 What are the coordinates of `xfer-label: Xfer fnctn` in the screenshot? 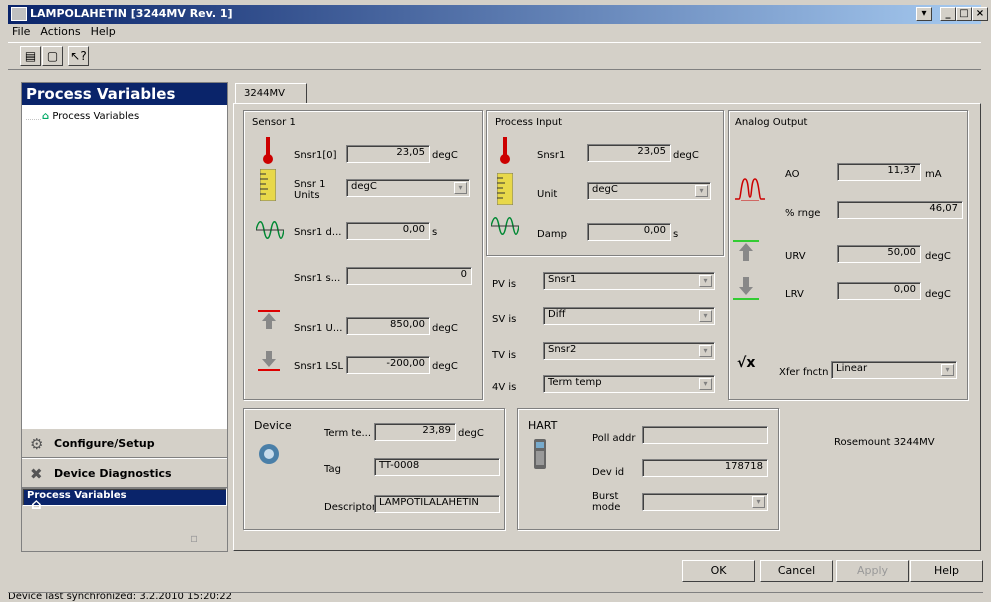 It's located at (804, 372).